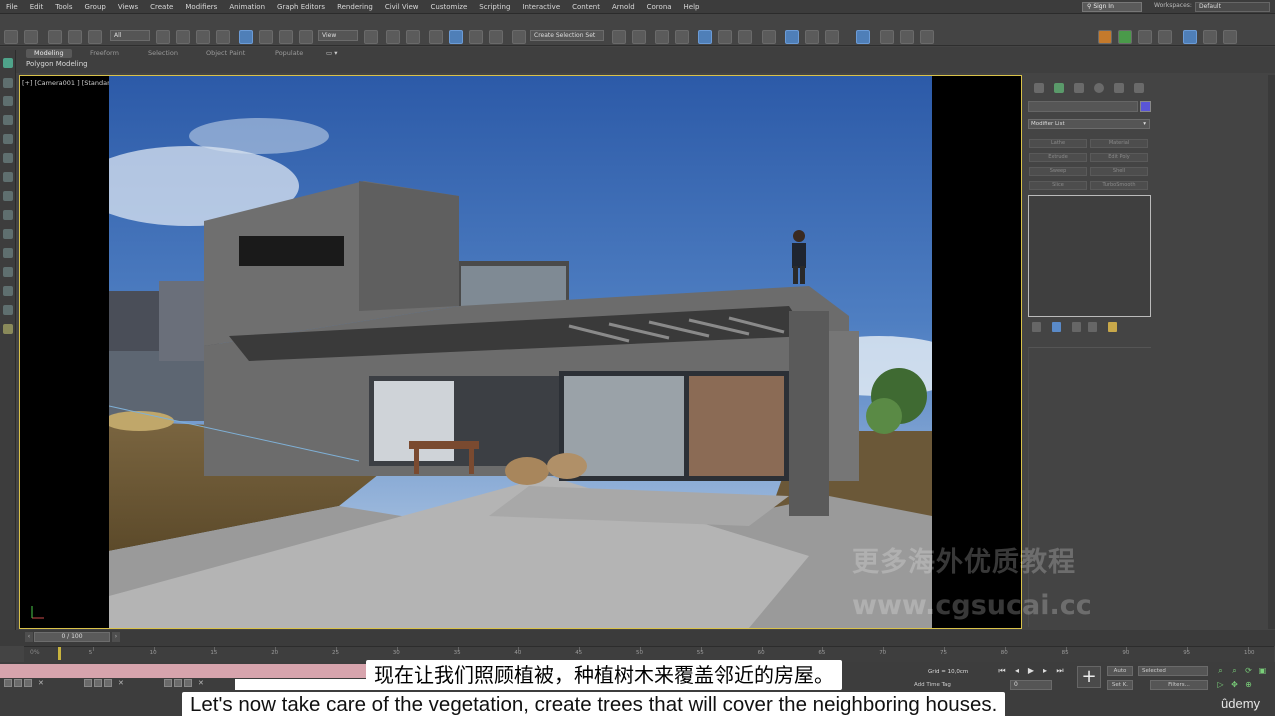 This screenshot has width=1275, height=716. I want to click on layout-icon, so click(1165, 37).